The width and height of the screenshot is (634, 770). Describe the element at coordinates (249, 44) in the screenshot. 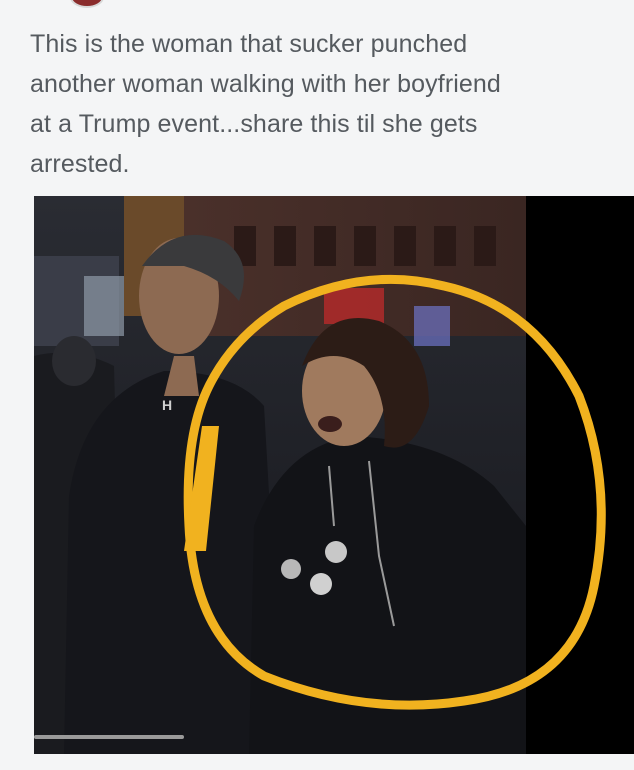

I see `post-text-line: This is the woman that sucker punched` at that location.